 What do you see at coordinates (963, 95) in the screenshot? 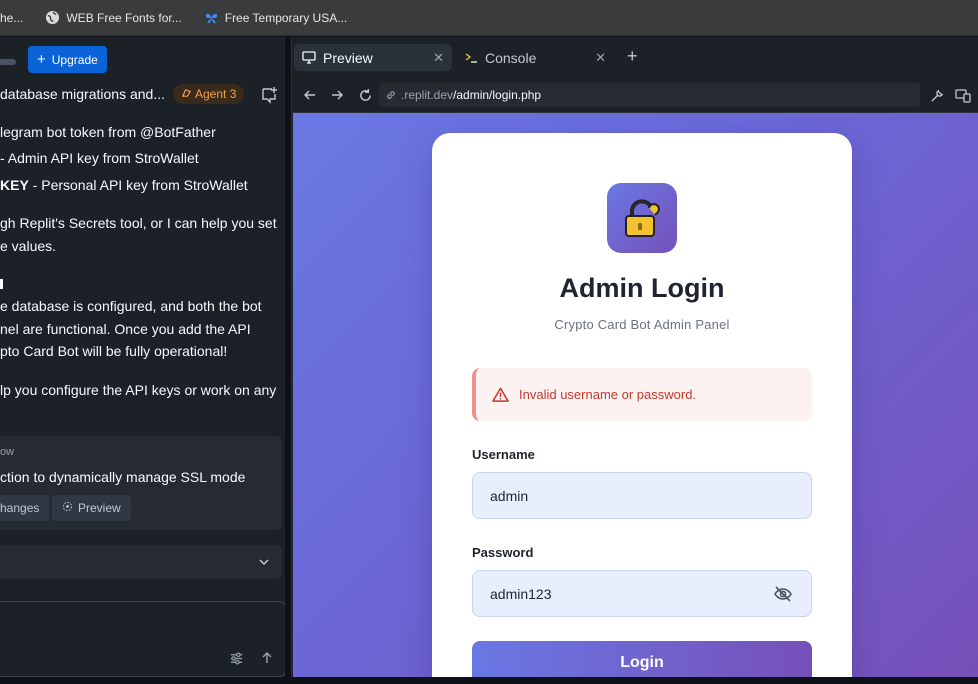
I see `devices-icon` at bounding box center [963, 95].